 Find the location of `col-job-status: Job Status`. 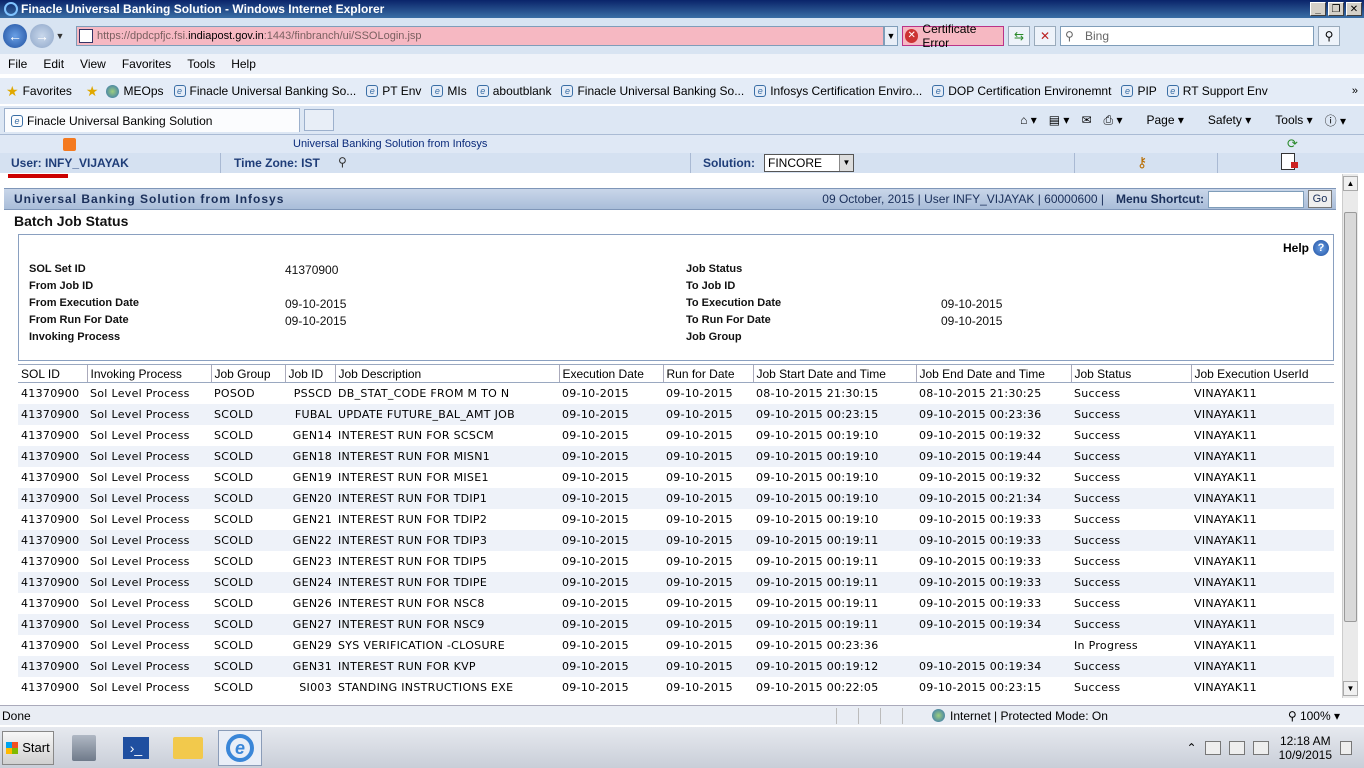

col-job-status: Job Status is located at coordinates (1130, 373).